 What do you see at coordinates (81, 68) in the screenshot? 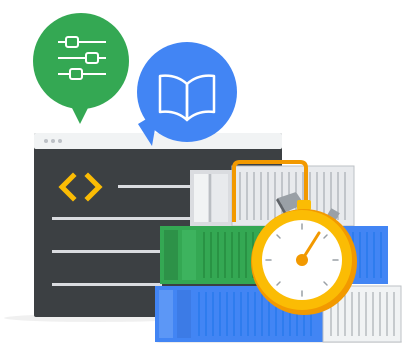
I see `speech-bubble-green` at bounding box center [81, 68].